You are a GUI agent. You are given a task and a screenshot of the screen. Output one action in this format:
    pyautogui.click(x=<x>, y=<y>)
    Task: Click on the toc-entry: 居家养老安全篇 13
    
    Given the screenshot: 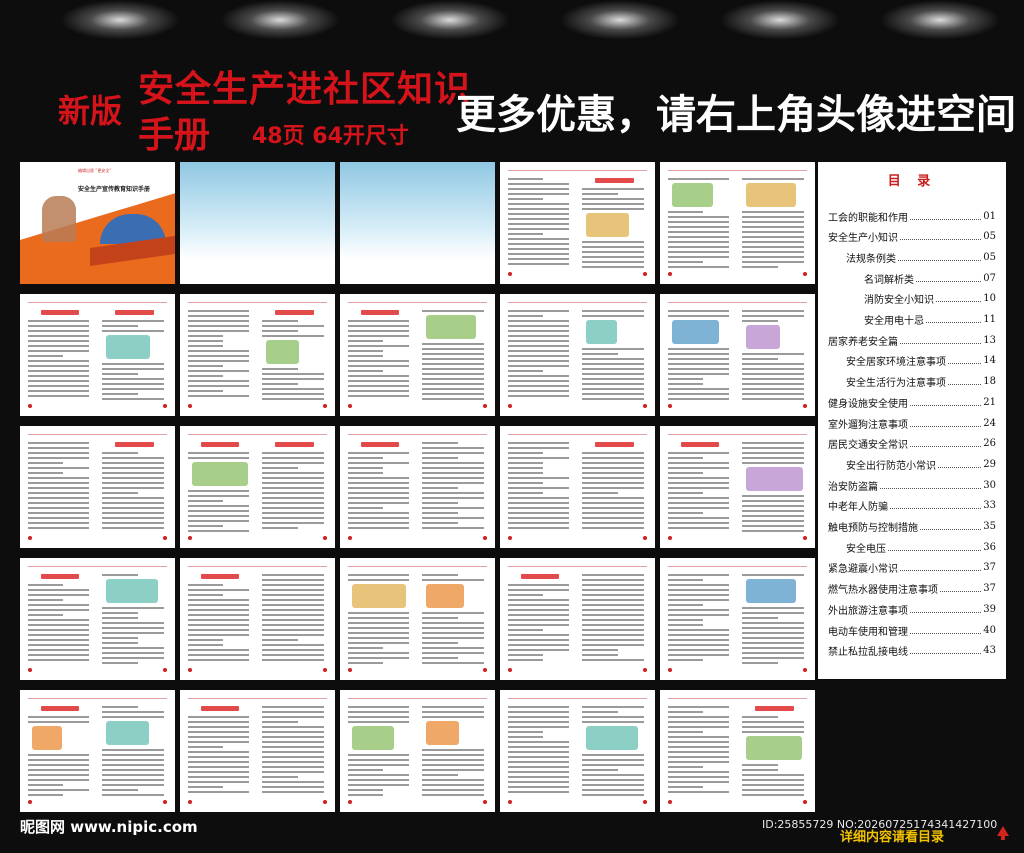 What is the action you would take?
    pyautogui.click(x=912, y=340)
    